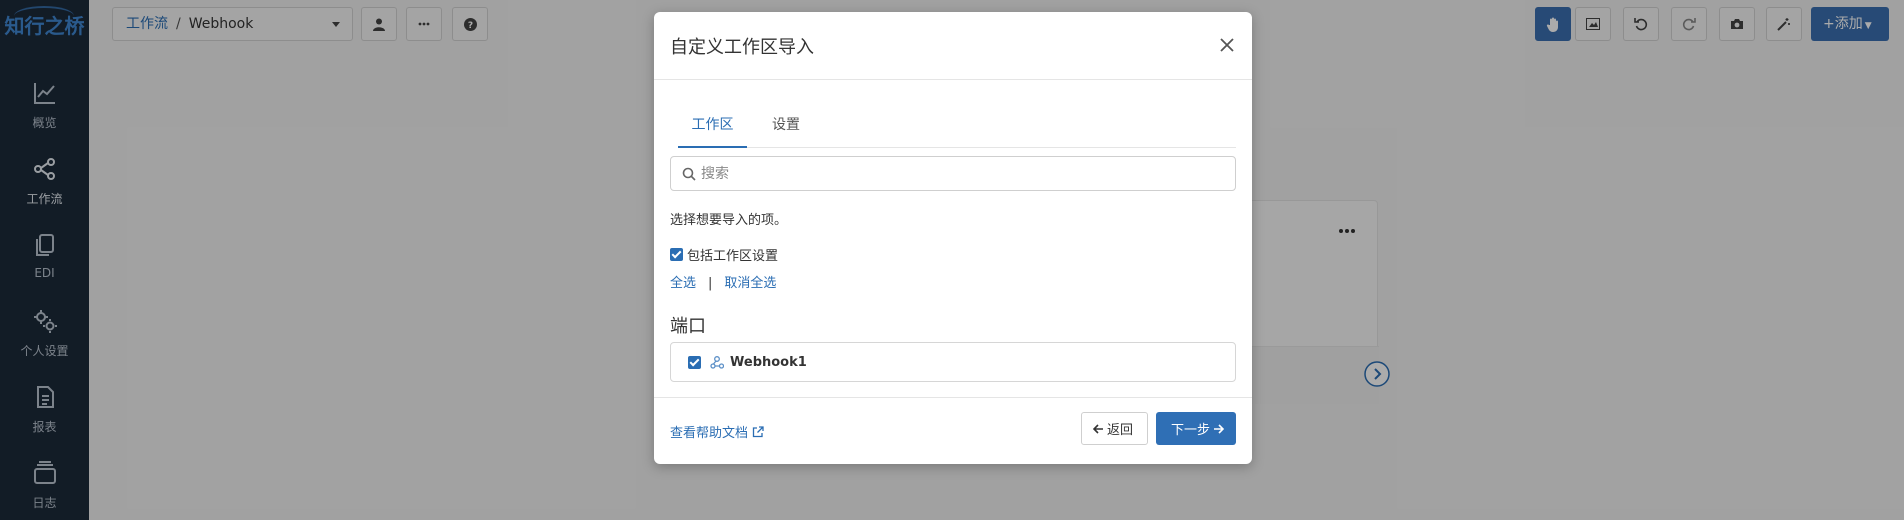  Describe the element at coordinates (688, 326) in the screenshot. I see `section-title: 端口` at that location.